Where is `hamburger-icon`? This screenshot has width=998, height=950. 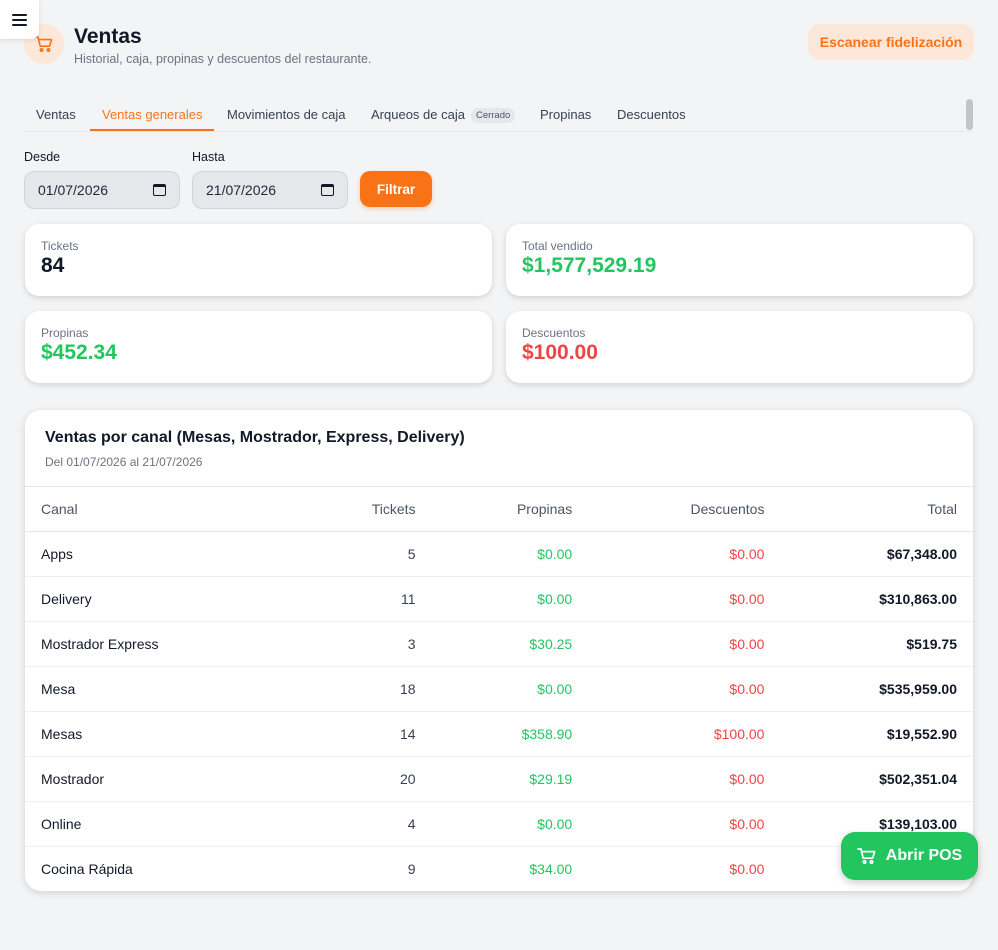
hamburger-icon is located at coordinates (19, 19).